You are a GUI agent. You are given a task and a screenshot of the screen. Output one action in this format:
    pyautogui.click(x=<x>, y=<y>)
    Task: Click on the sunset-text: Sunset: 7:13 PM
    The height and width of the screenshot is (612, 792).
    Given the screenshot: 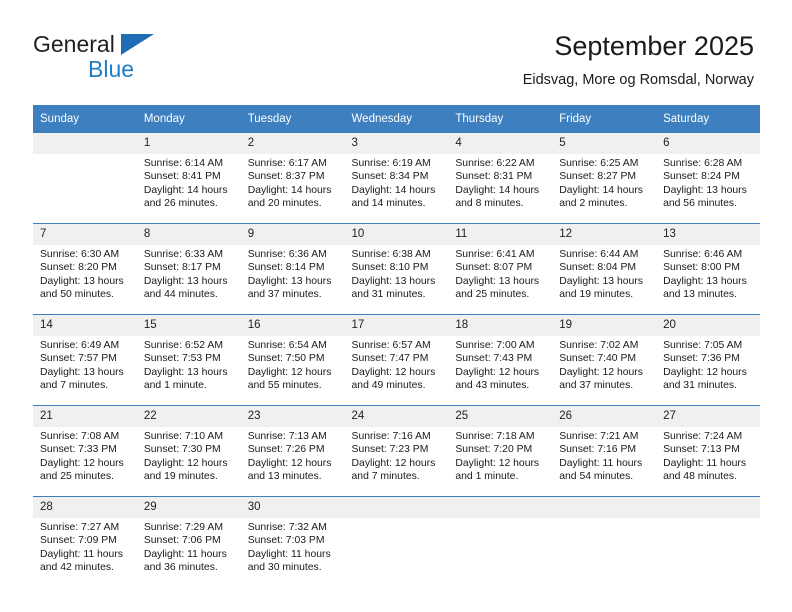 What is the action you would take?
    pyautogui.click(x=701, y=450)
    